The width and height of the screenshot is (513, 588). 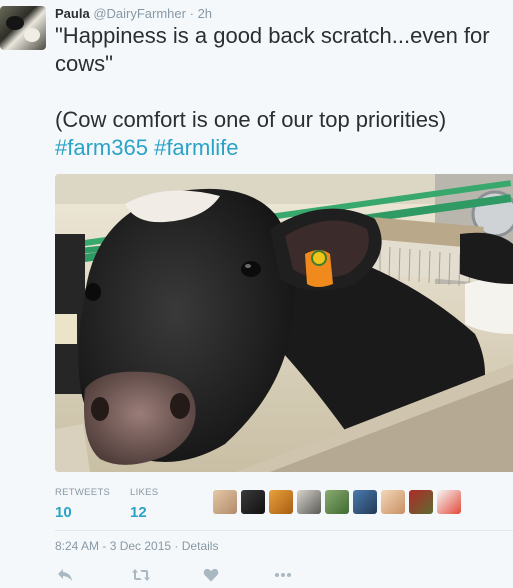 I want to click on tweet-header: Paula @DairyFarmher · 2h, so click(x=133, y=14).